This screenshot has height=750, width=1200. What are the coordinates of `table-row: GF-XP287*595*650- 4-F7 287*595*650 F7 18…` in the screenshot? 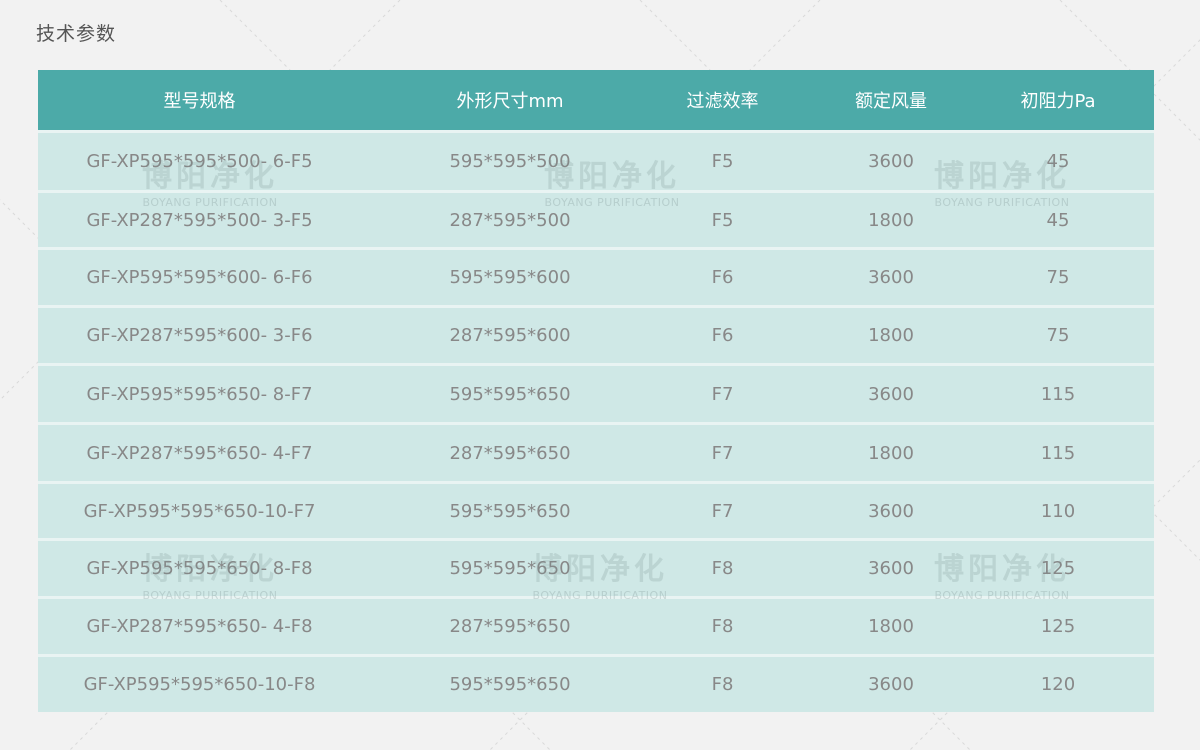 It's located at (596, 451).